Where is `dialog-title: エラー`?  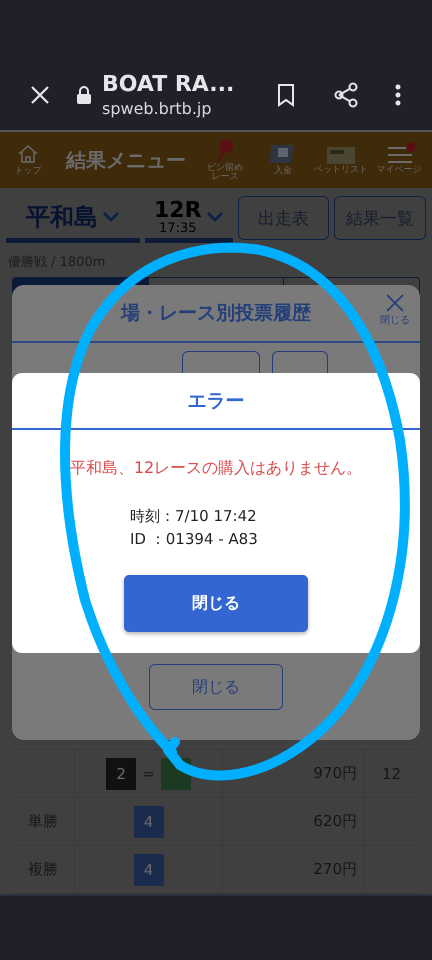 dialog-title: エラー is located at coordinates (216, 401).